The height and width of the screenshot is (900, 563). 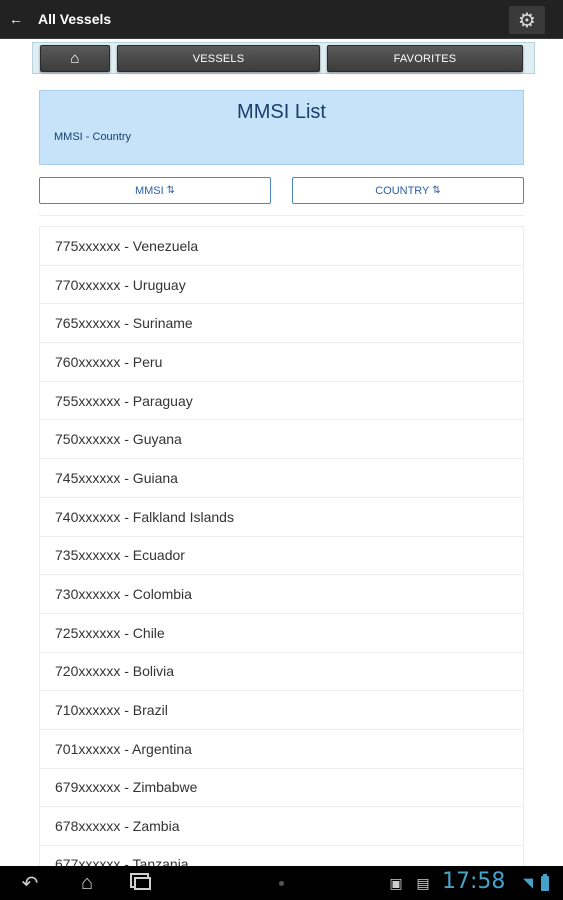 I want to click on list-item: 677xxxxxx - Tanzania, so click(x=281, y=855).